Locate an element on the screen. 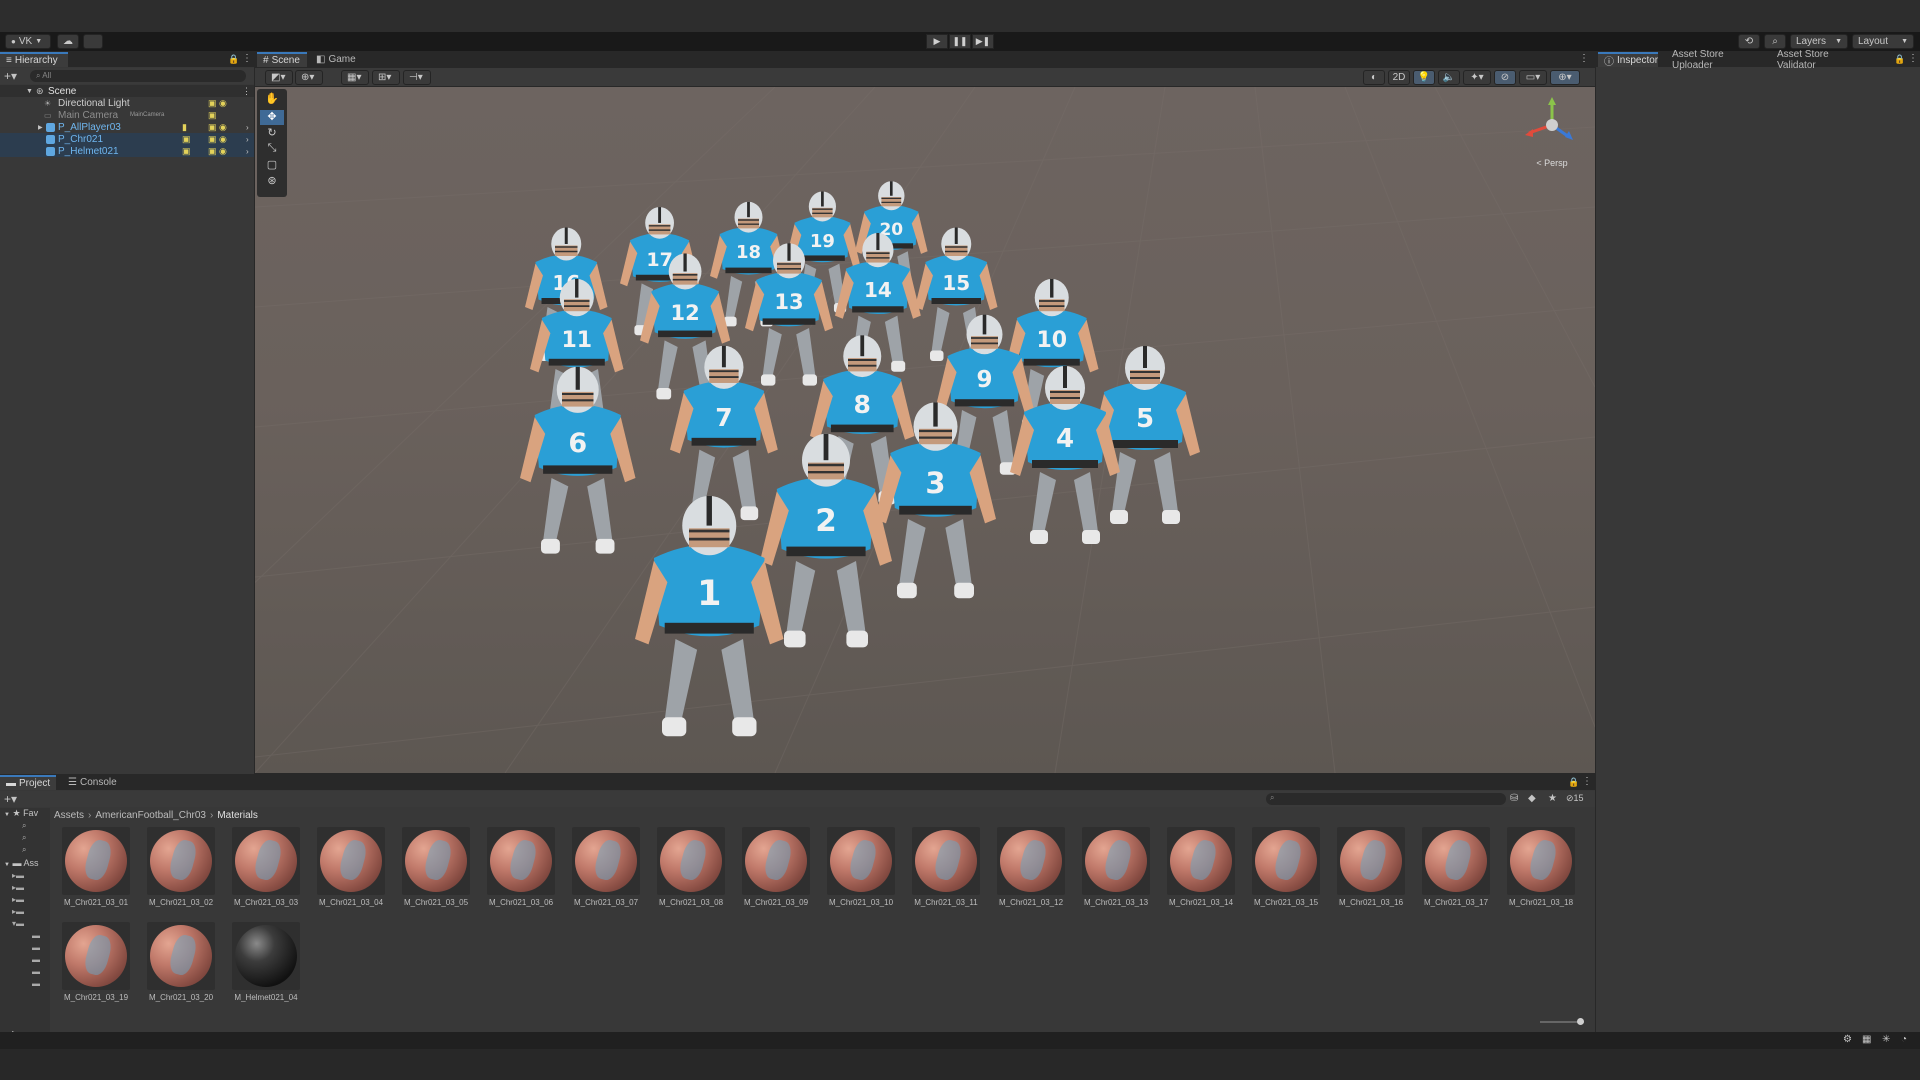  hierarchy-item-chr021: P_Chr021 ▣ ▣ ◉ › is located at coordinates (127, 139).